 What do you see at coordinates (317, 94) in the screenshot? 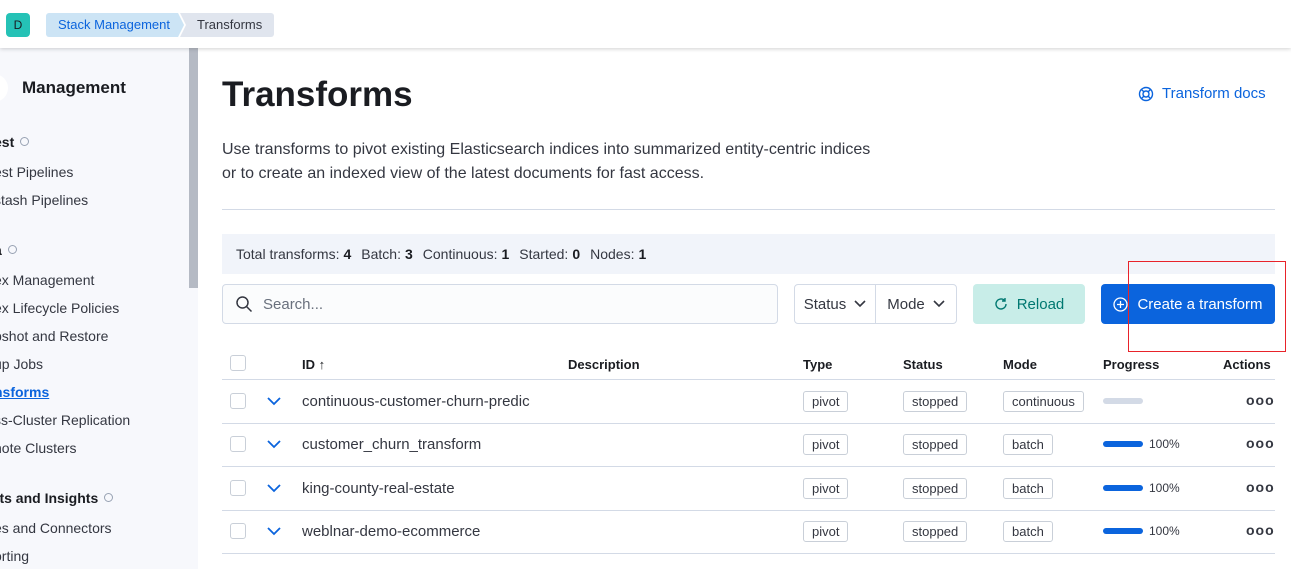
I see `page-title: Transforms` at bounding box center [317, 94].